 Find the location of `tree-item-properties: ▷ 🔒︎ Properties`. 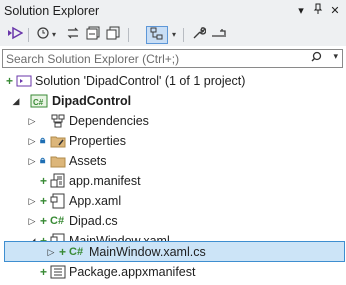

tree-item-properties: ▷ 🔒︎ Properties is located at coordinates (173, 141).